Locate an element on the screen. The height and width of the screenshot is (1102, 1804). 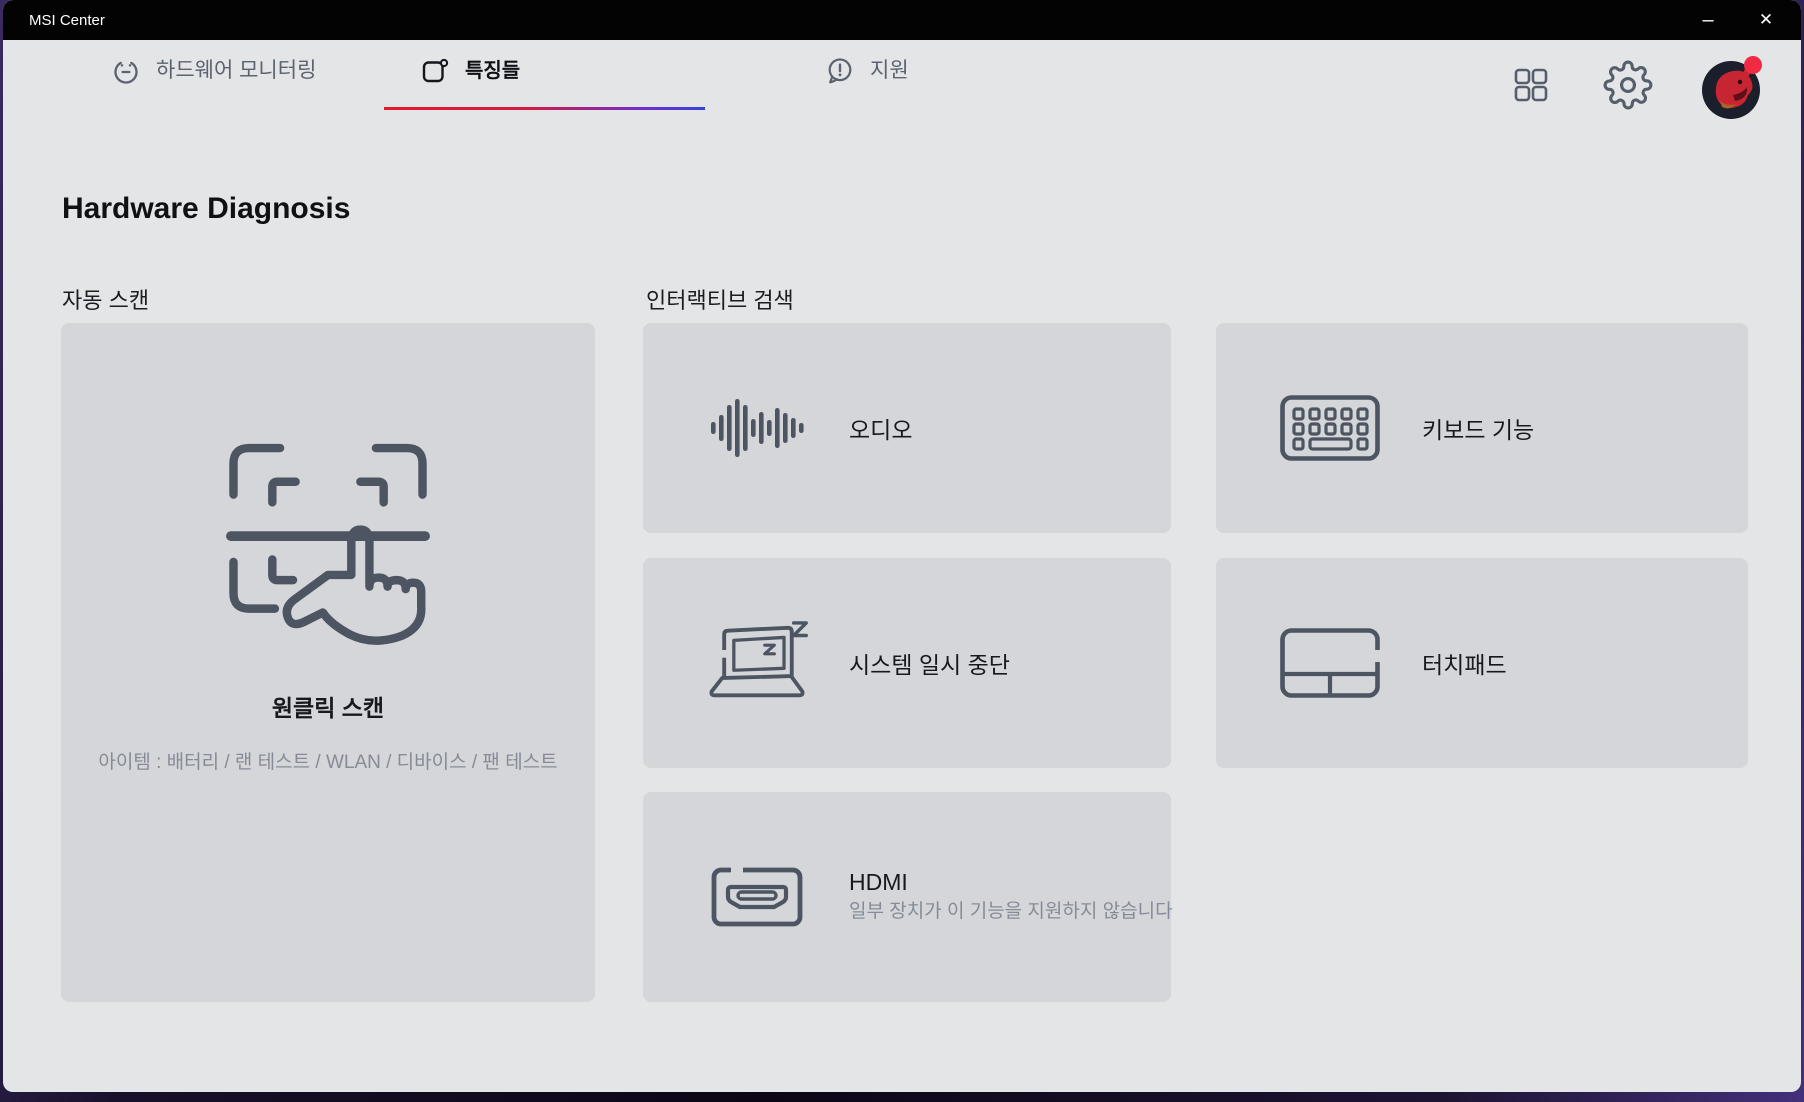
laptop-sleep-icon is located at coordinates (758, 658).